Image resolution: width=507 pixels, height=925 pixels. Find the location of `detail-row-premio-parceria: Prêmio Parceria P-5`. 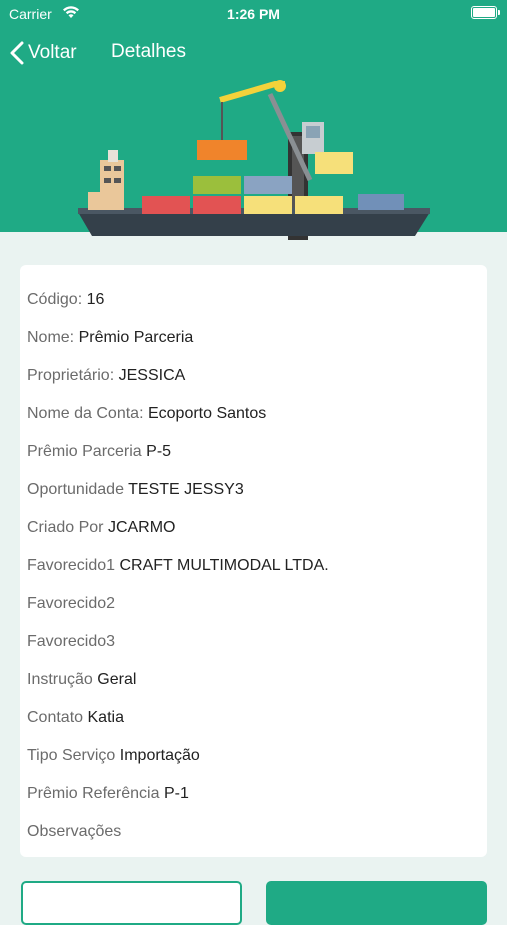

detail-row-premio-parceria: Prêmio Parceria P-5 is located at coordinates (99, 452).